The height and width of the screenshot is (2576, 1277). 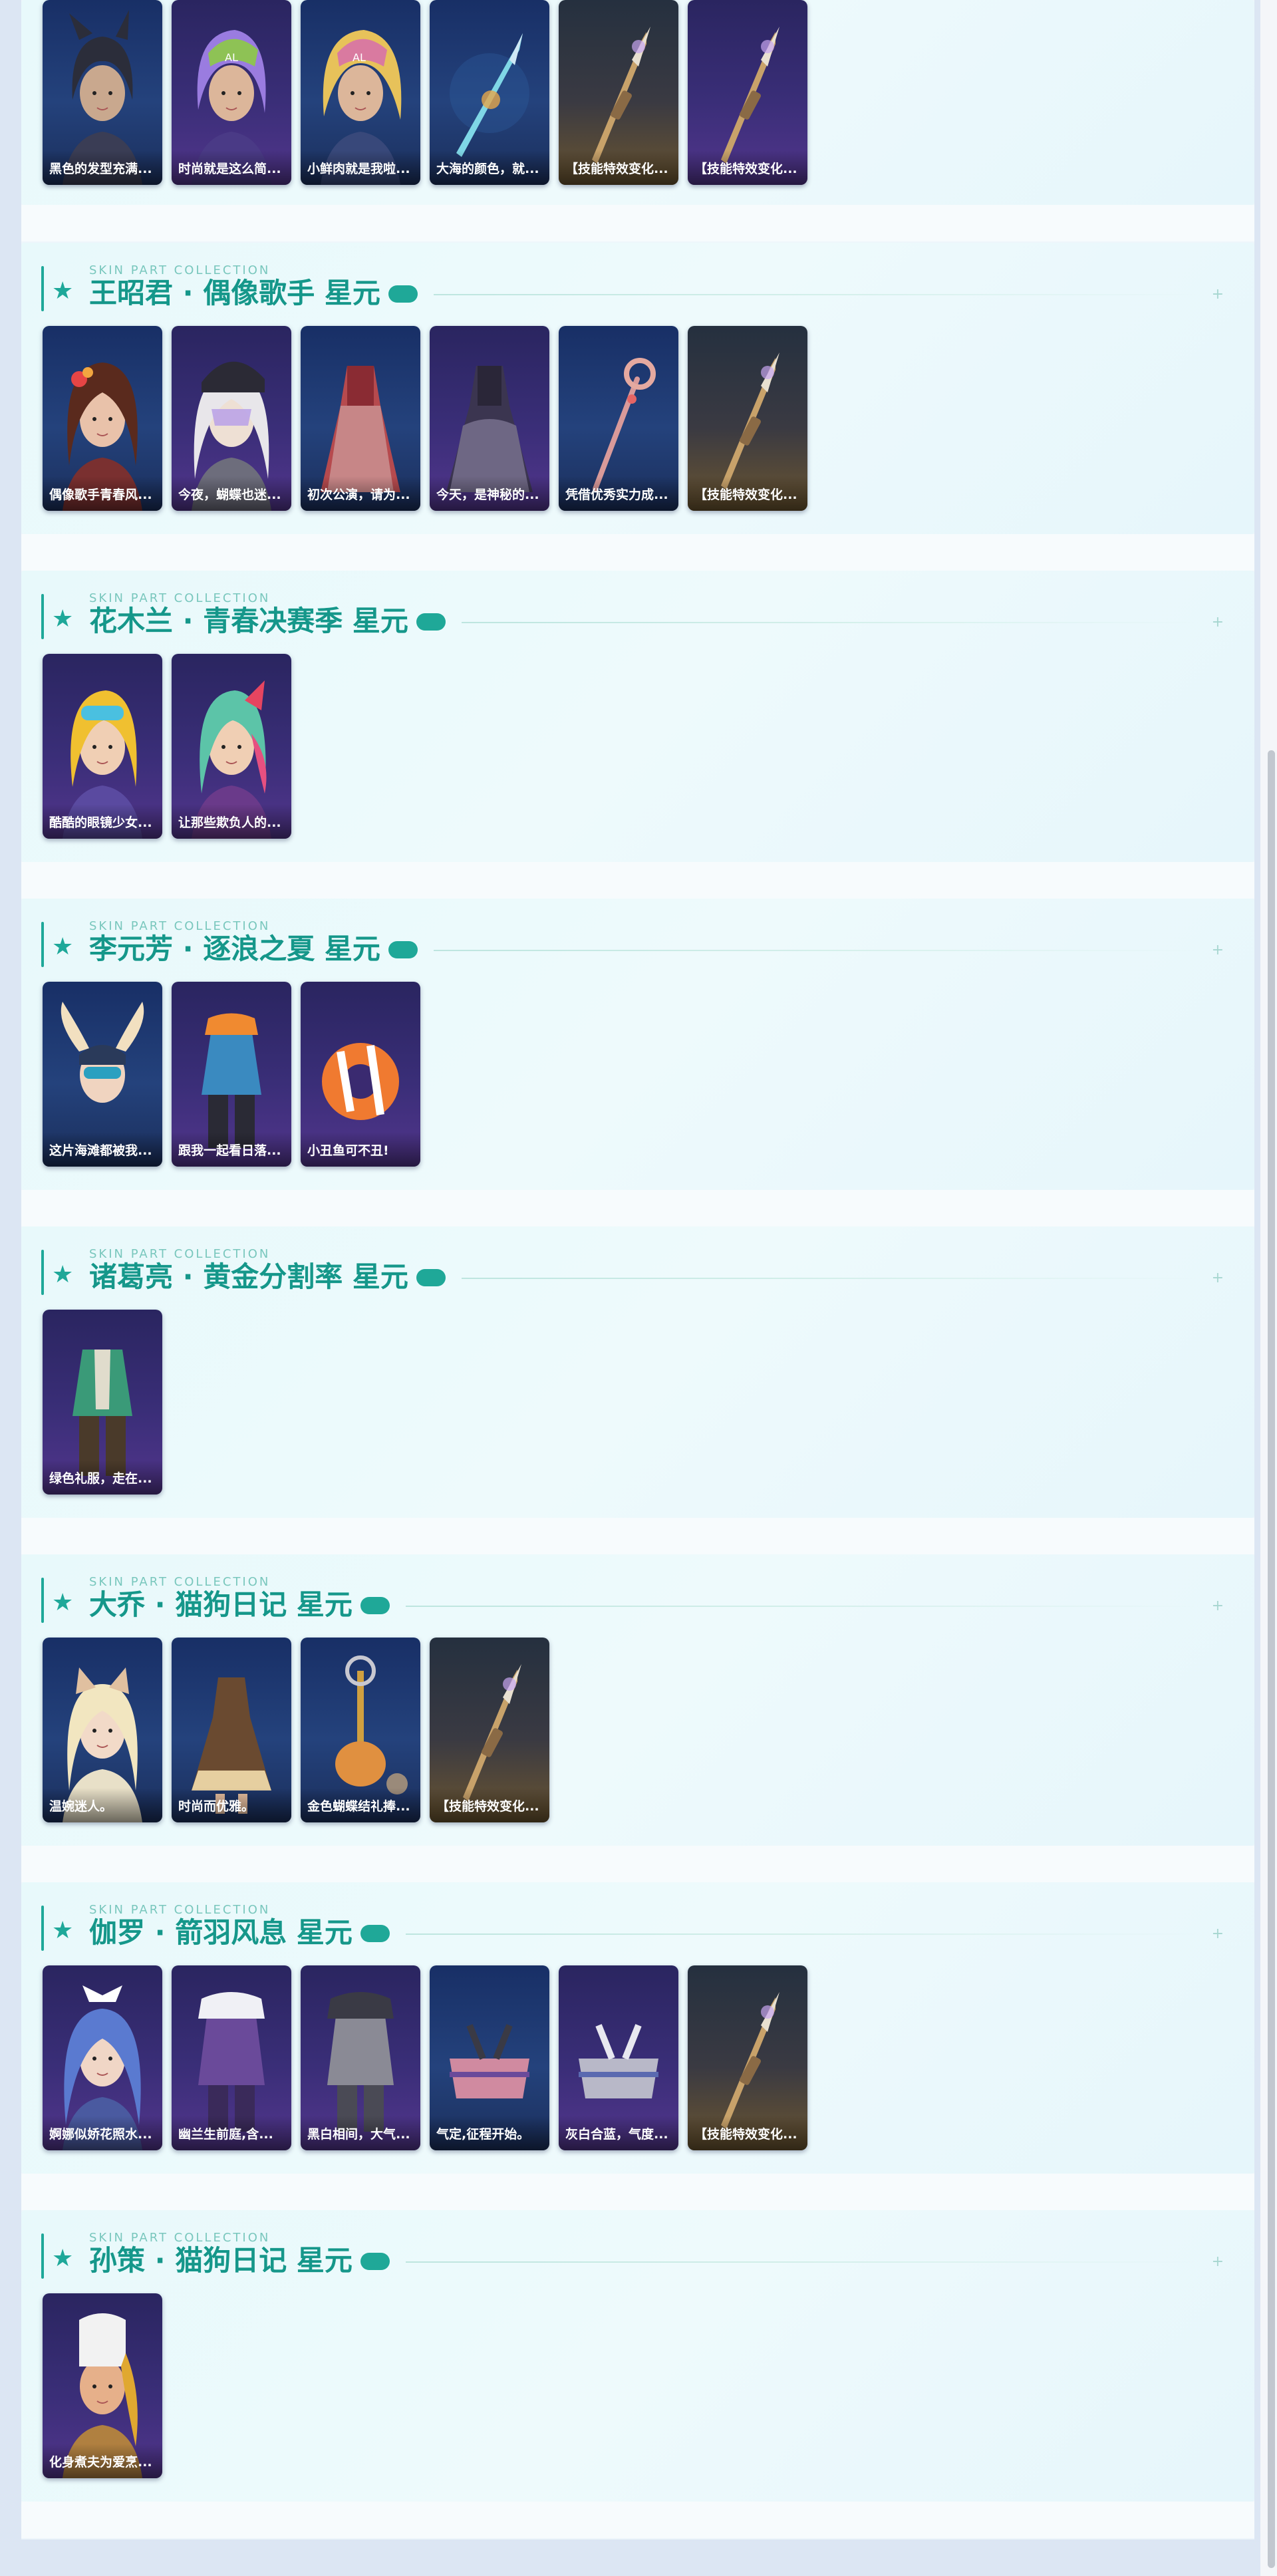 What do you see at coordinates (240, 1933) in the screenshot?
I see `section-title: 伽罗 · 箭羽风息 星元` at bounding box center [240, 1933].